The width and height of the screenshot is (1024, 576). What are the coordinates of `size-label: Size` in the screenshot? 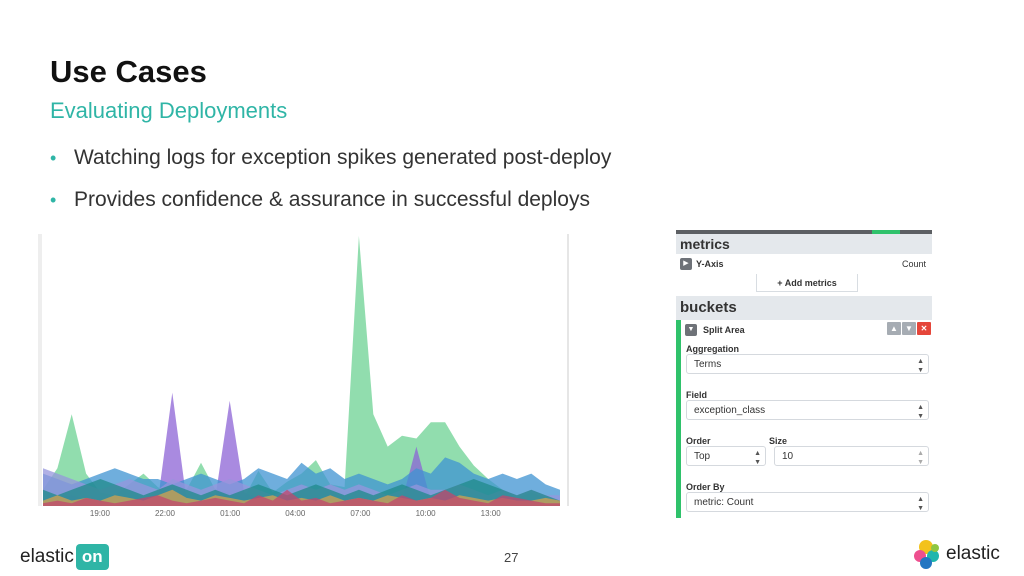 It's located at (778, 441).